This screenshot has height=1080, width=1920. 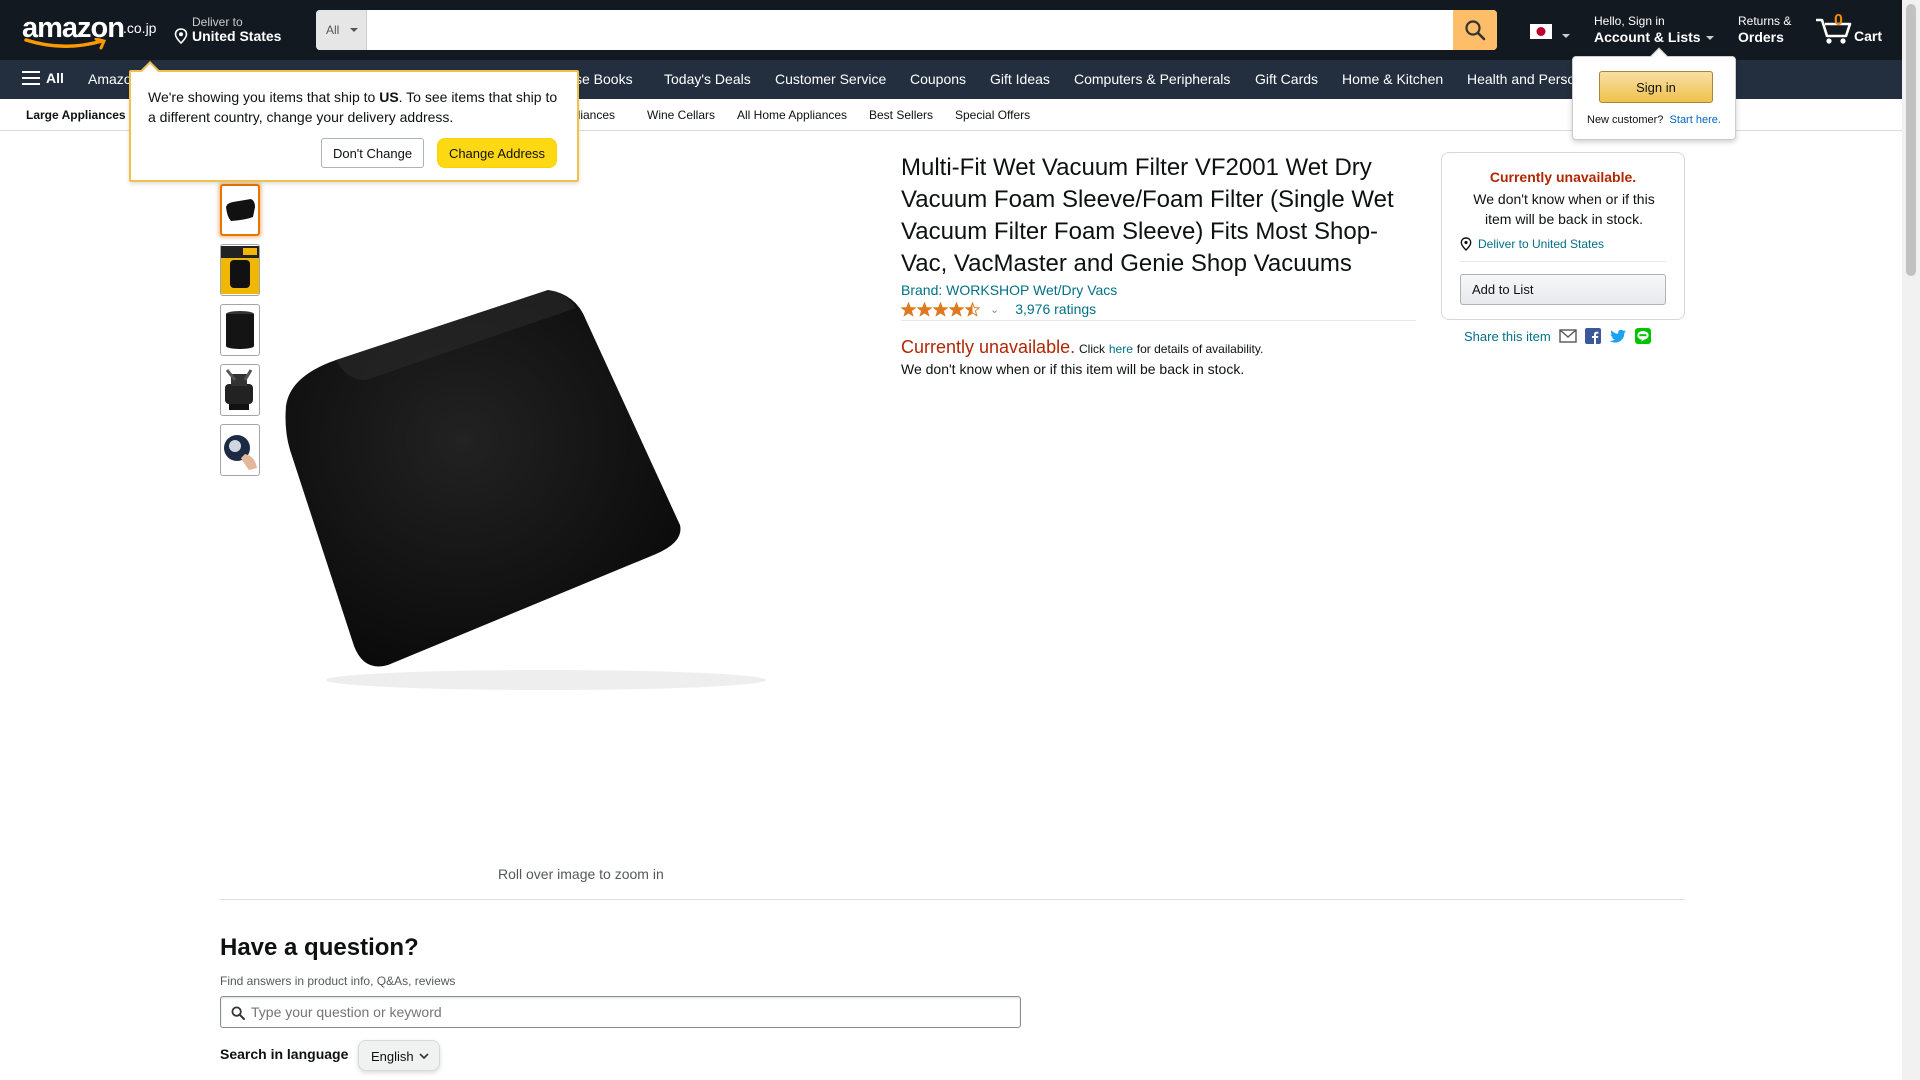 I want to click on returns-line2: Orders, so click(x=1761, y=37).